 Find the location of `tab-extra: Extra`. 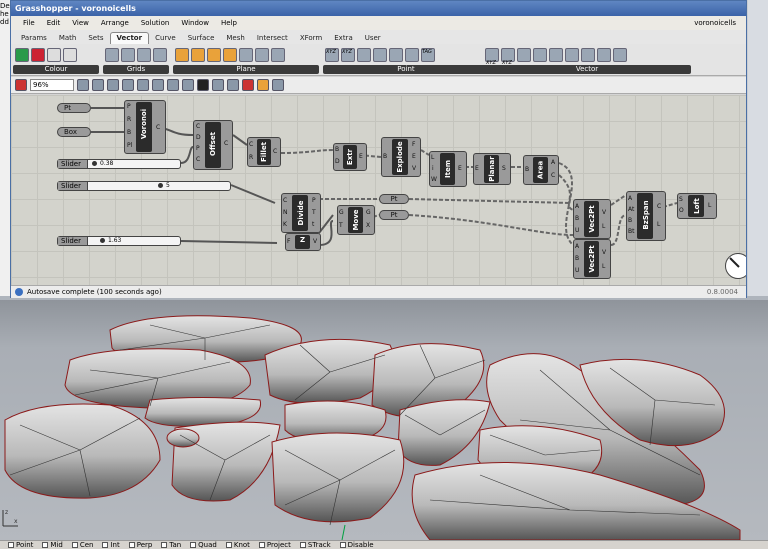

tab-extra: Extra is located at coordinates (343, 38).